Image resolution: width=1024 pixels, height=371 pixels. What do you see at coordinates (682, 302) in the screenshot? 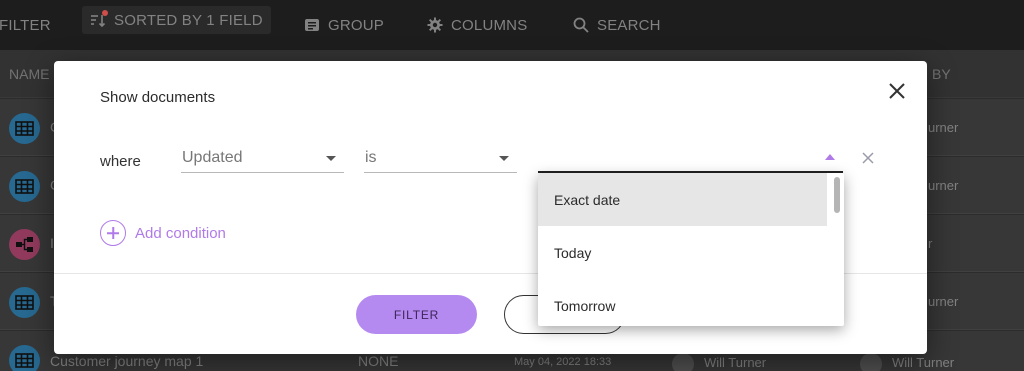
I see `dropdown-option-tomorrow: Tomorrow` at bounding box center [682, 302].